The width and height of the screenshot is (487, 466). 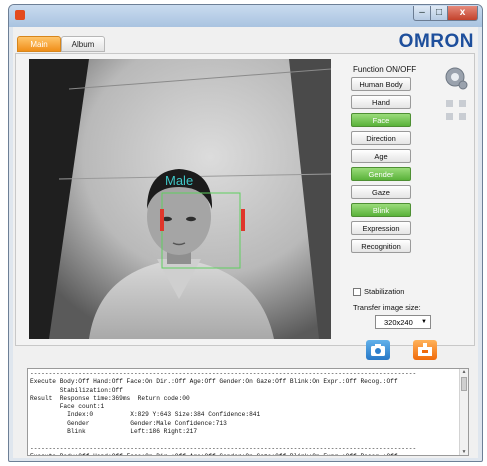 What do you see at coordinates (381, 138) in the screenshot?
I see `function-button-direction: Direction` at bounding box center [381, 138].